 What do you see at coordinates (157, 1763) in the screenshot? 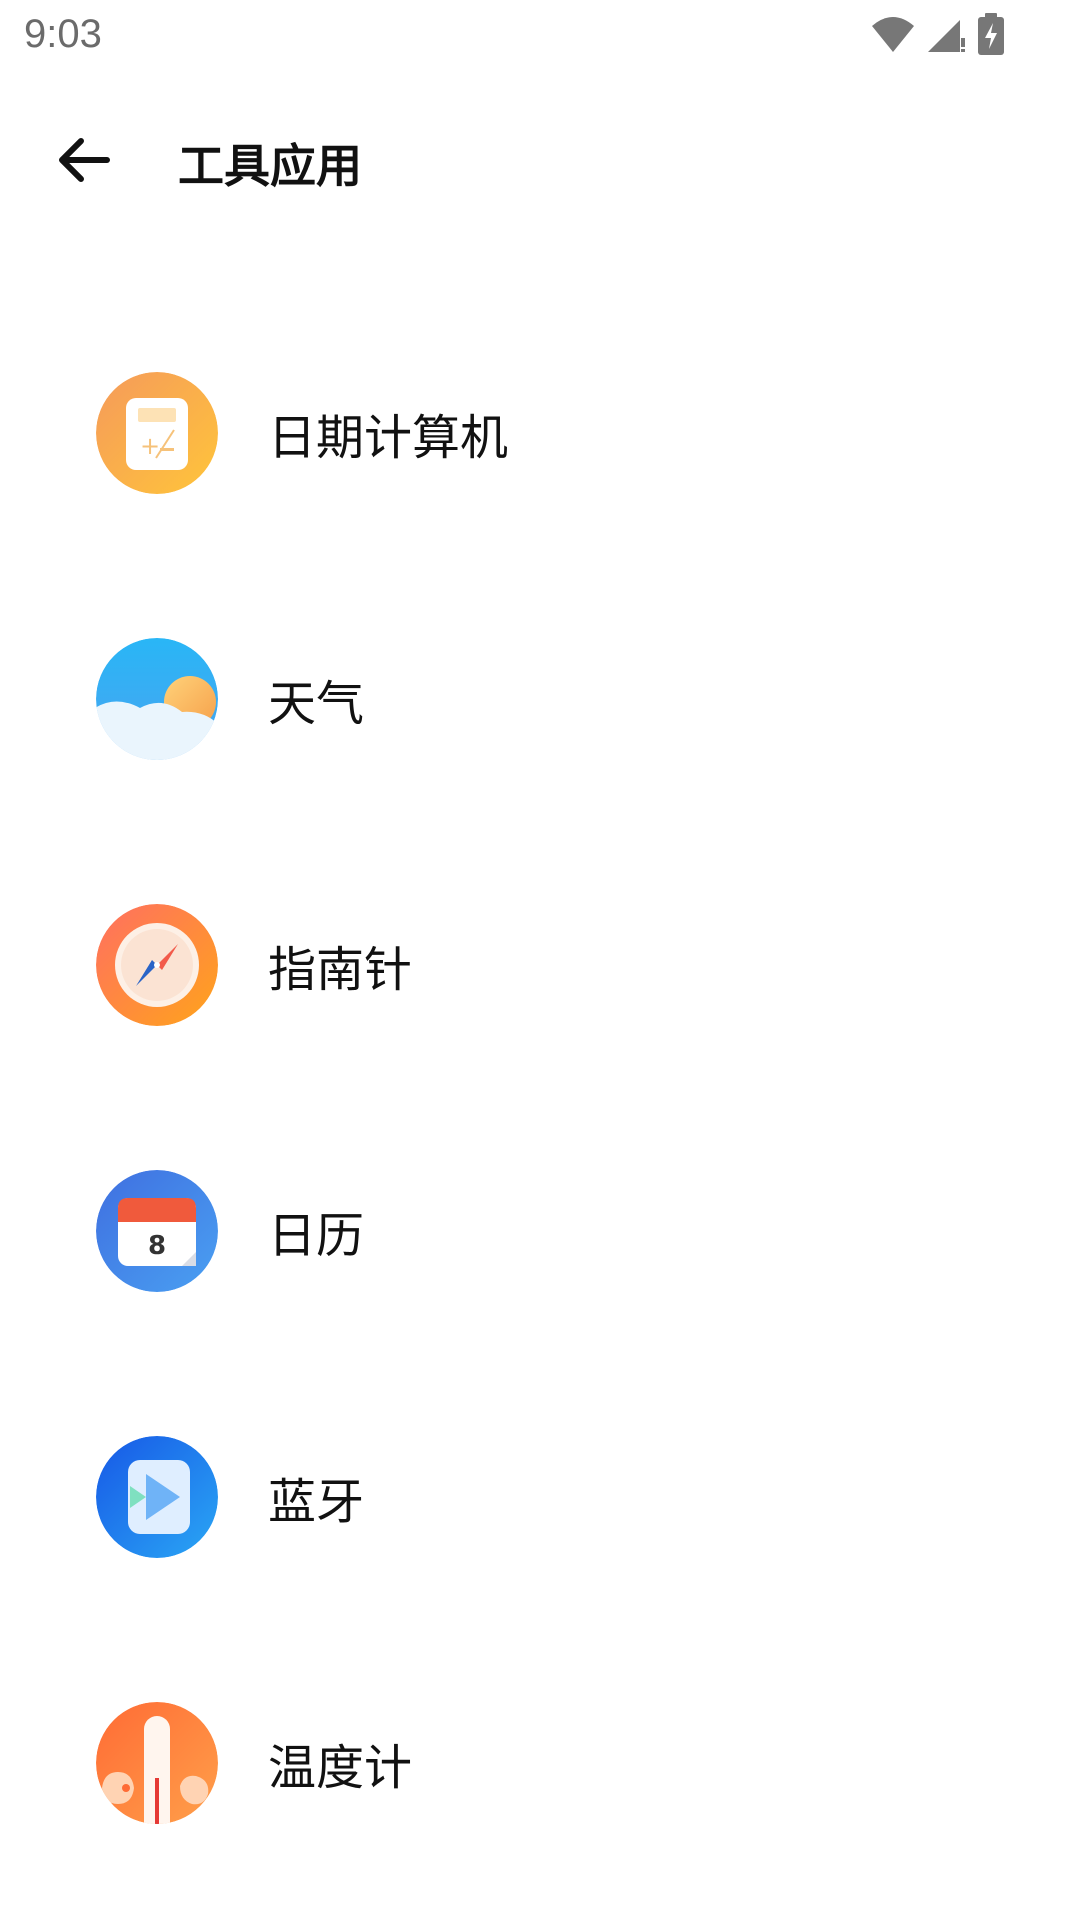
I see `thermometer-icon` at bounding box center [157, 1763].